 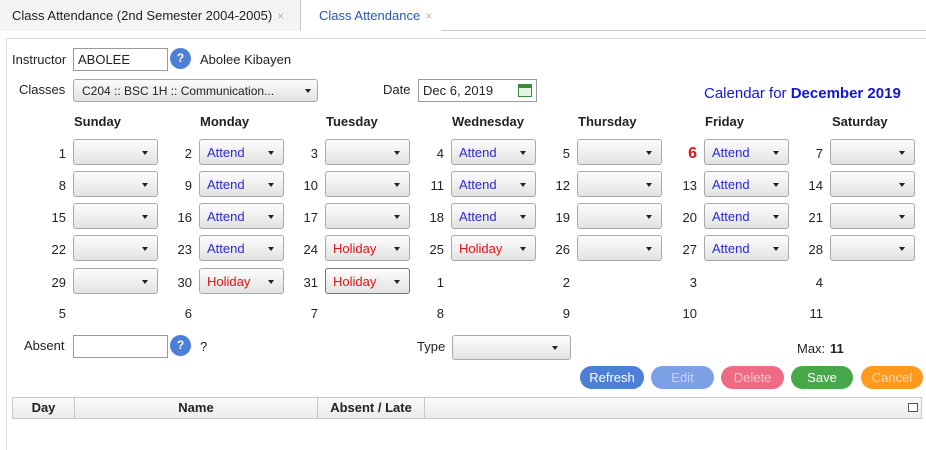 I want to click on column-header-day: Day, so click(x=44, y=408).